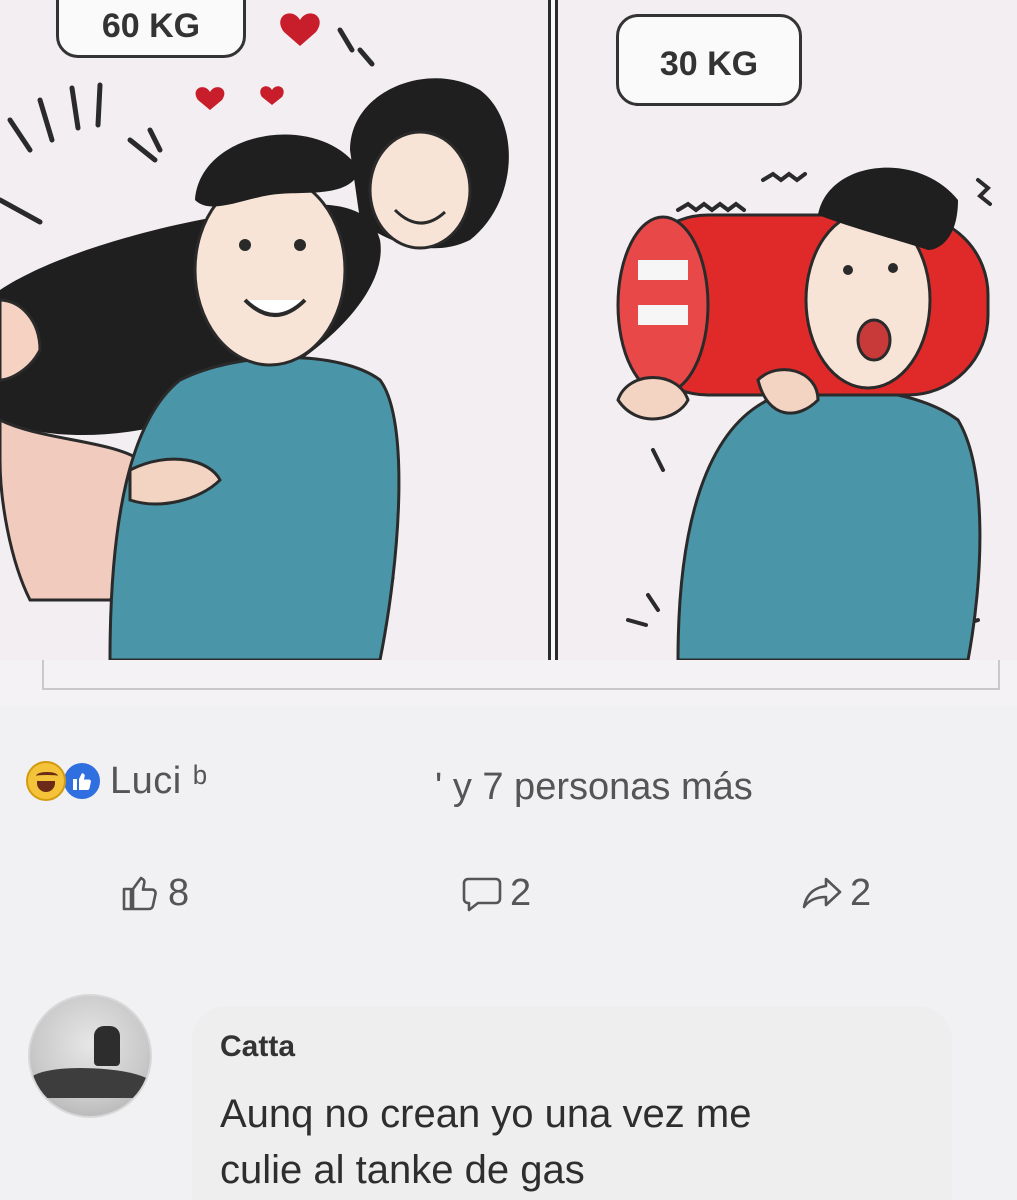 This screenshot has width=1017, height=1200. What do you see at coordinates (257, 1047) in the screenshot?
I see `comment-author-name: Catta` at bounding box center [257, 1047].